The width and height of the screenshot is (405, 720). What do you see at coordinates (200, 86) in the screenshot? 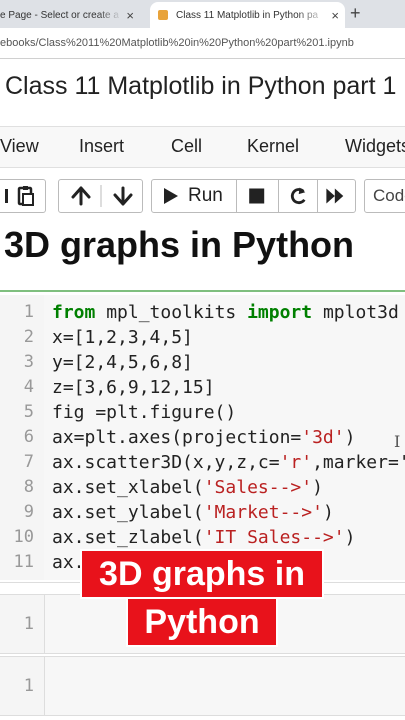
I see `notebook-title: Class 11 Matplotlib in Python part 1` at bounding box center [200, 86].